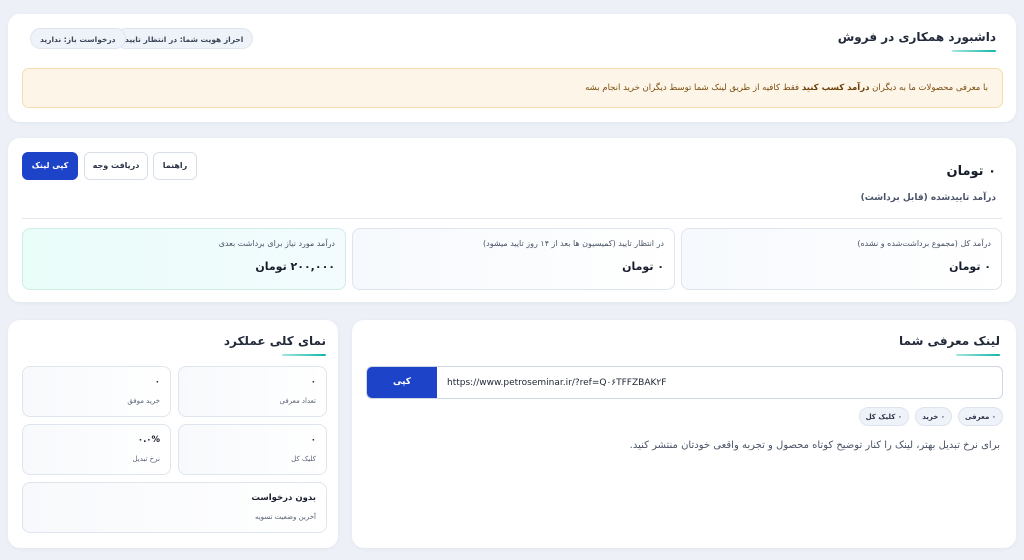 This screenshot has width=1024, height=560. What do you see at coordinates (297, 401) in the screenshot?
I see `referrals-label: تعداد معرفی` at bounding box center [297, 401].